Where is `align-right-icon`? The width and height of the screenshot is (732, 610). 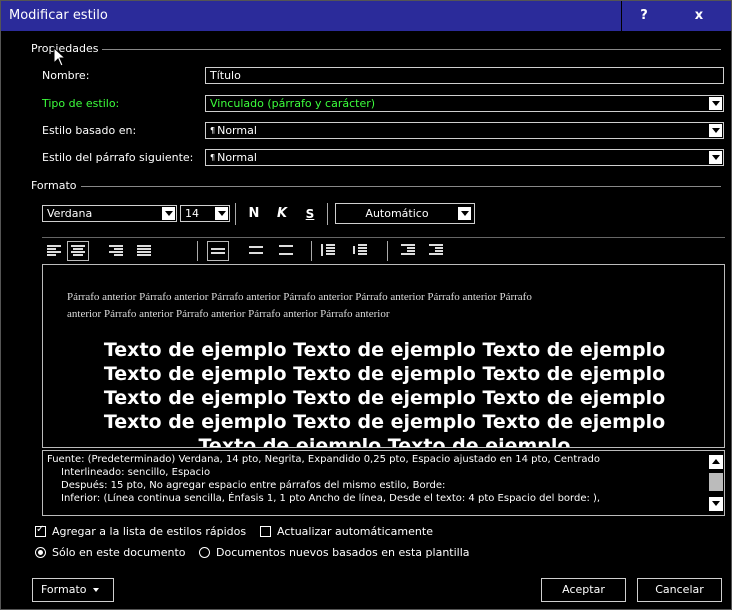 align-right-icon is located at coordinates (116, 251).